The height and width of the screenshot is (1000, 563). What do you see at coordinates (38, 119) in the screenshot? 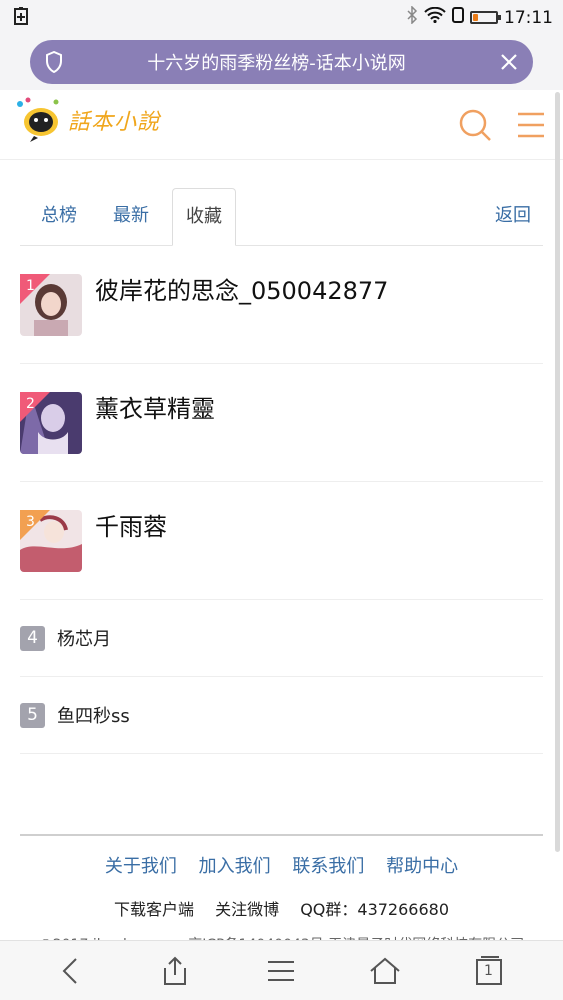
I see `logo-mascot-icon` at bounding box center [38, 119].